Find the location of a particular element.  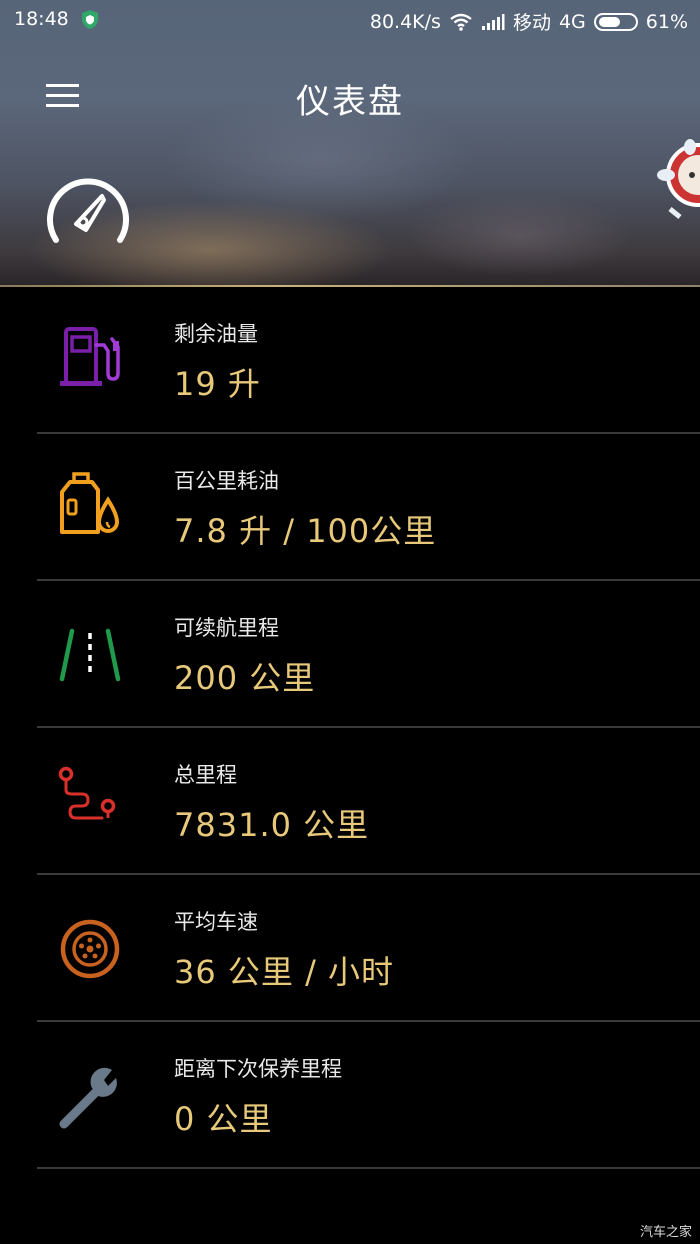

security-shield-icon is located at coordinates (90, 19).